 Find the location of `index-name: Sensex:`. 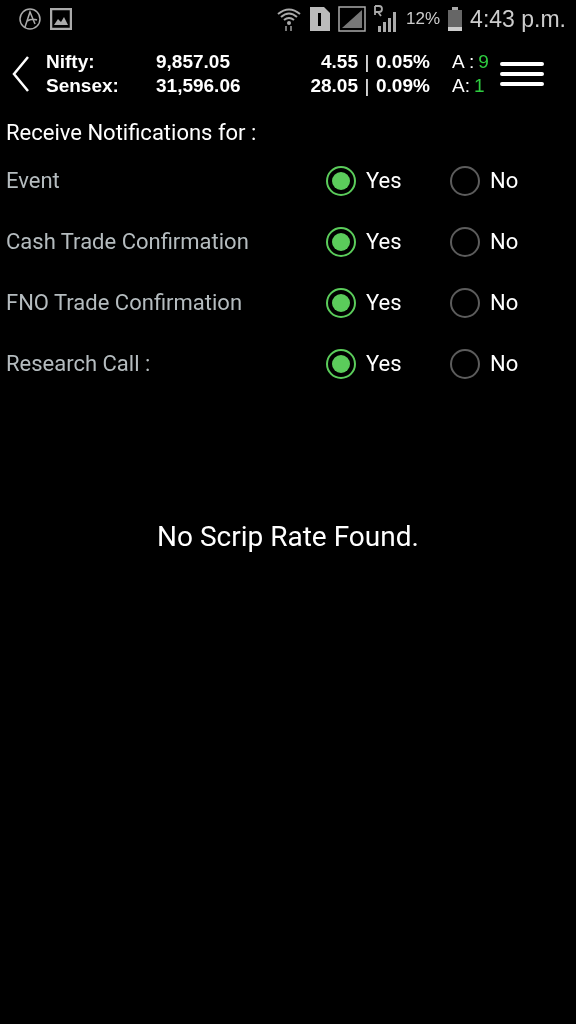

index-name: Sensex: is located at coordinates (83, 86).